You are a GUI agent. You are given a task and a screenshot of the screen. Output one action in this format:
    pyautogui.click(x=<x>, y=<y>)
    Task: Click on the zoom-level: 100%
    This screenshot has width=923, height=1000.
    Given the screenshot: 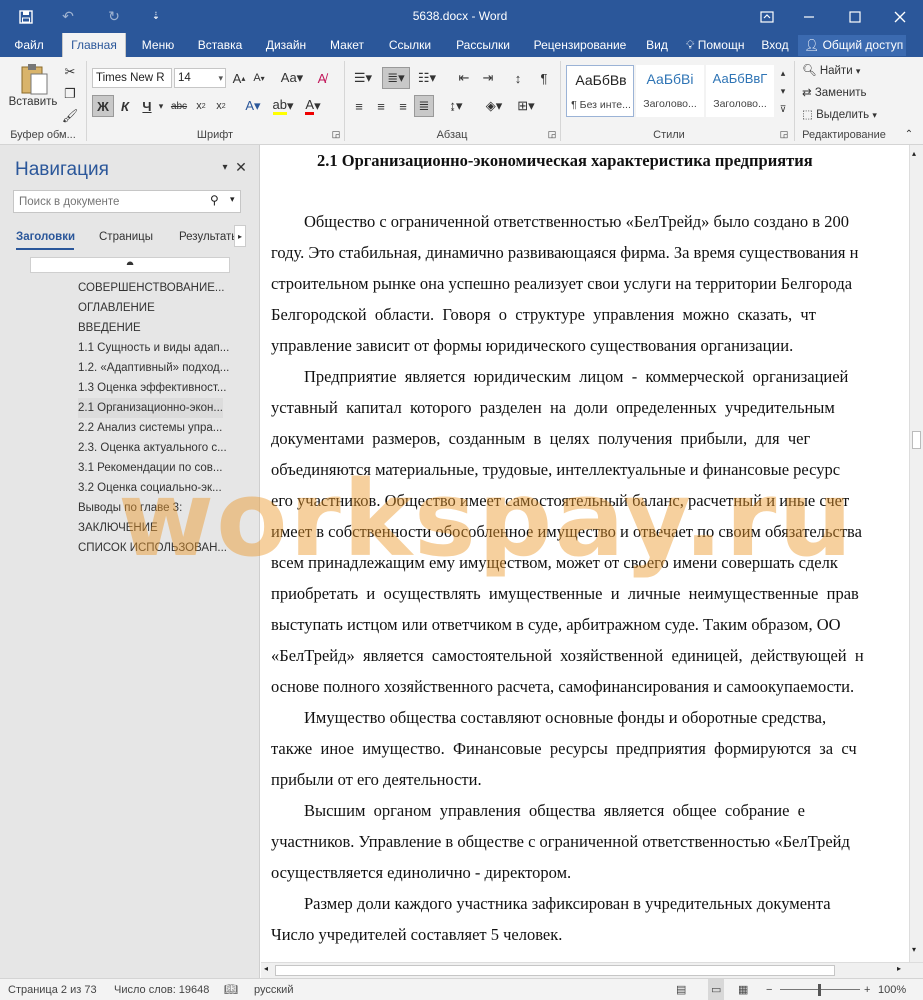 What is the action you would take?
    pyautogui.click(x=892, y=989)
    